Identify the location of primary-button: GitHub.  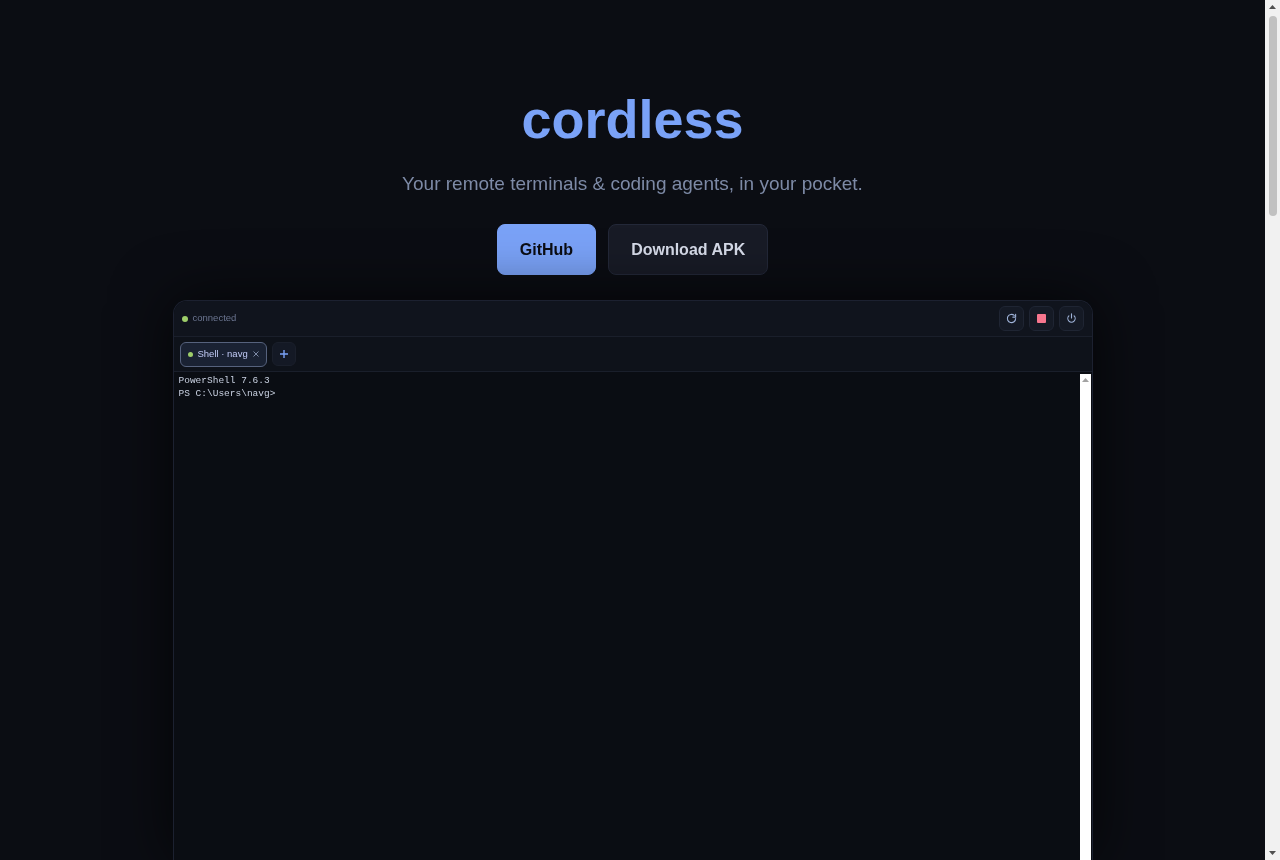
(546, 249).